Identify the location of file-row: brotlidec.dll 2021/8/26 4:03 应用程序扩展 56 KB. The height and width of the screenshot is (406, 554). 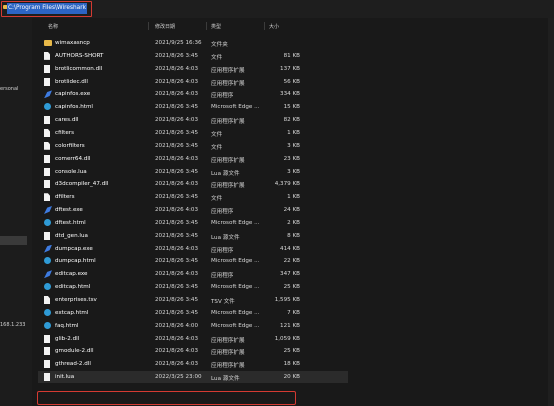
(193, 82).